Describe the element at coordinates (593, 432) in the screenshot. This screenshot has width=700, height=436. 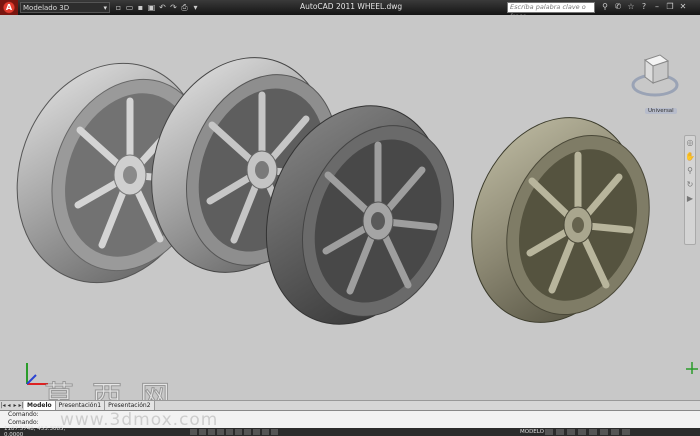
I see `annotation-scale-icon` at that location.